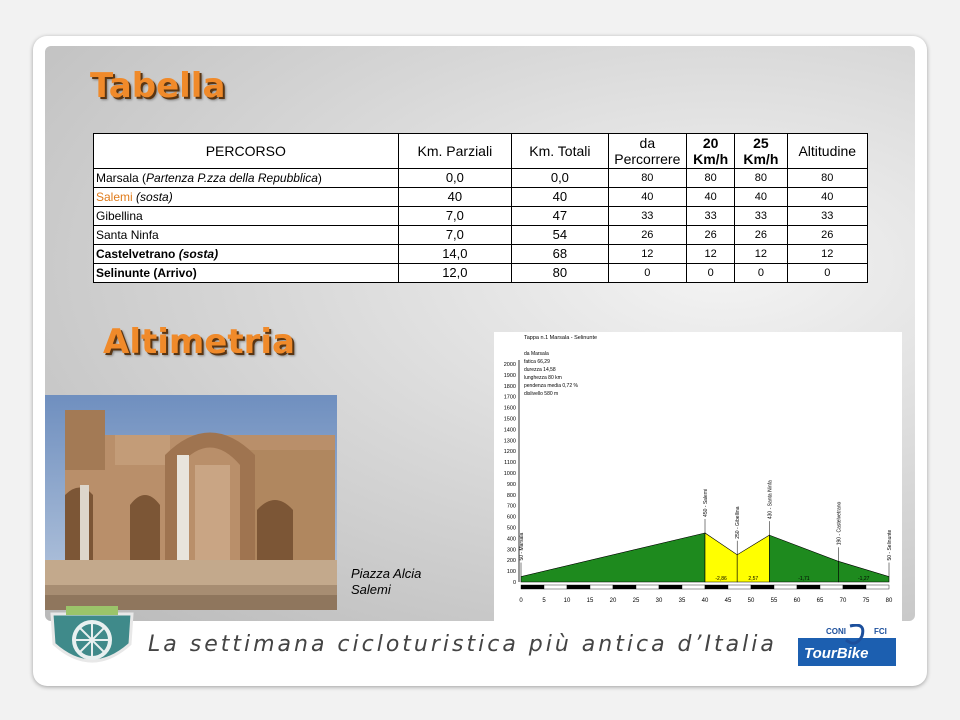  Describe the element at coordinates (770, 499) in the screenshot. I see `point-label: 430 - Santa Ninfa` at that location.